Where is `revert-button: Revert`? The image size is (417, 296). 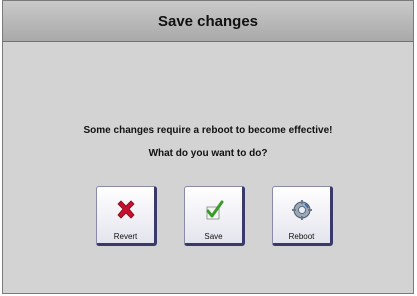
revert-button: Revert is located at coordinates (126, 216).